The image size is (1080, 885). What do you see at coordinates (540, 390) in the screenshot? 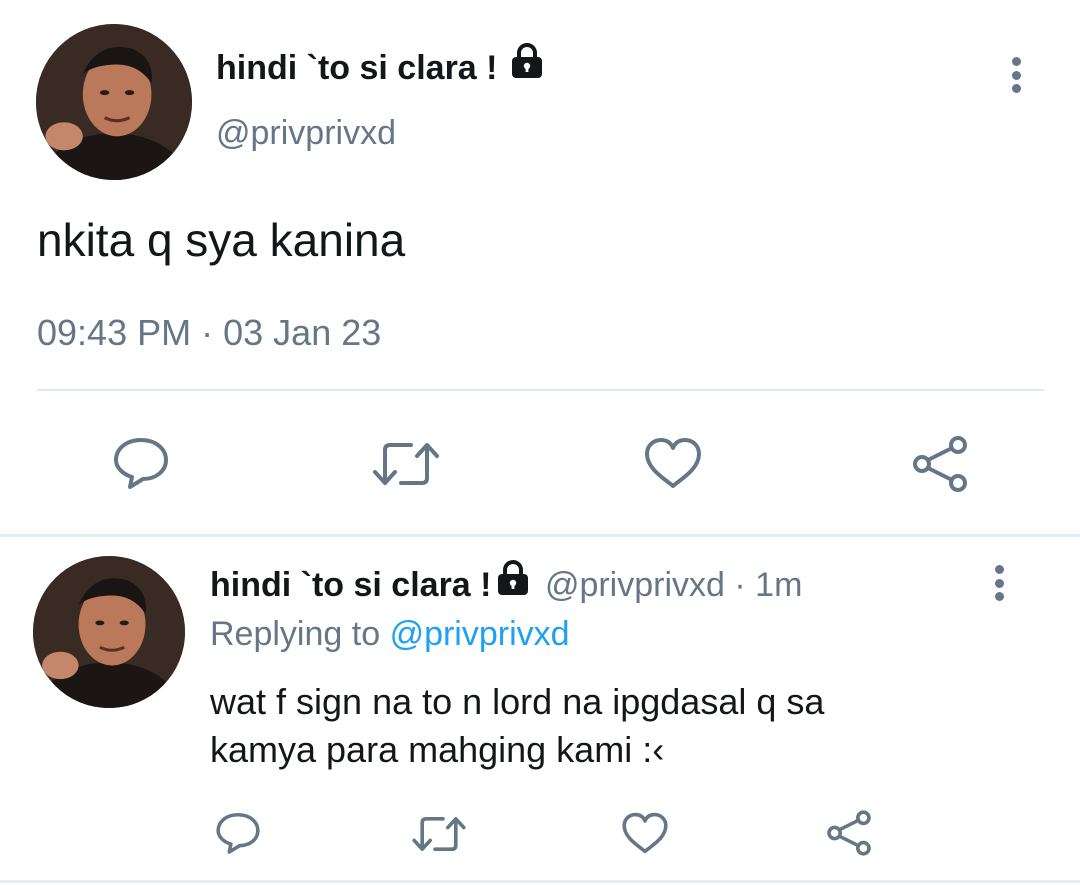
I see `main-tweet-divider` at bounding box center [540, 390].